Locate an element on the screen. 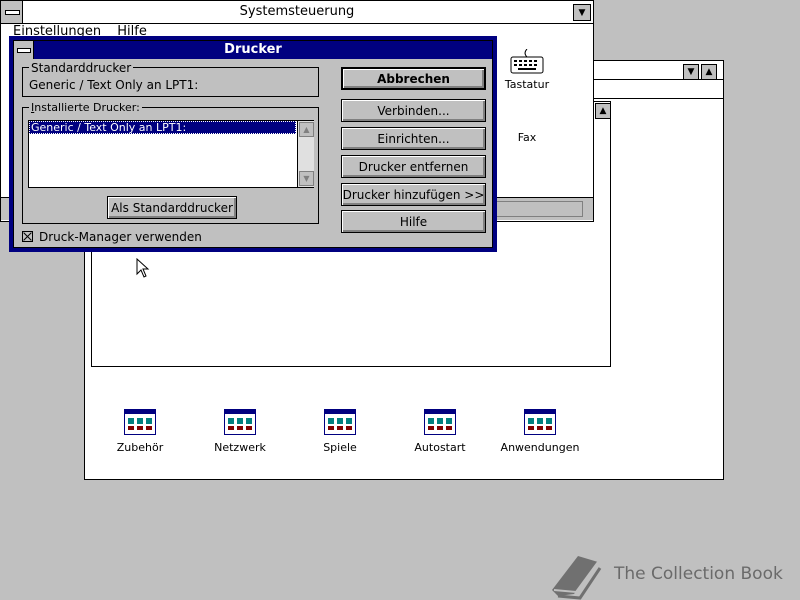  program-manager-dropdown-button: ▼ is located at coordinates (691, 72).